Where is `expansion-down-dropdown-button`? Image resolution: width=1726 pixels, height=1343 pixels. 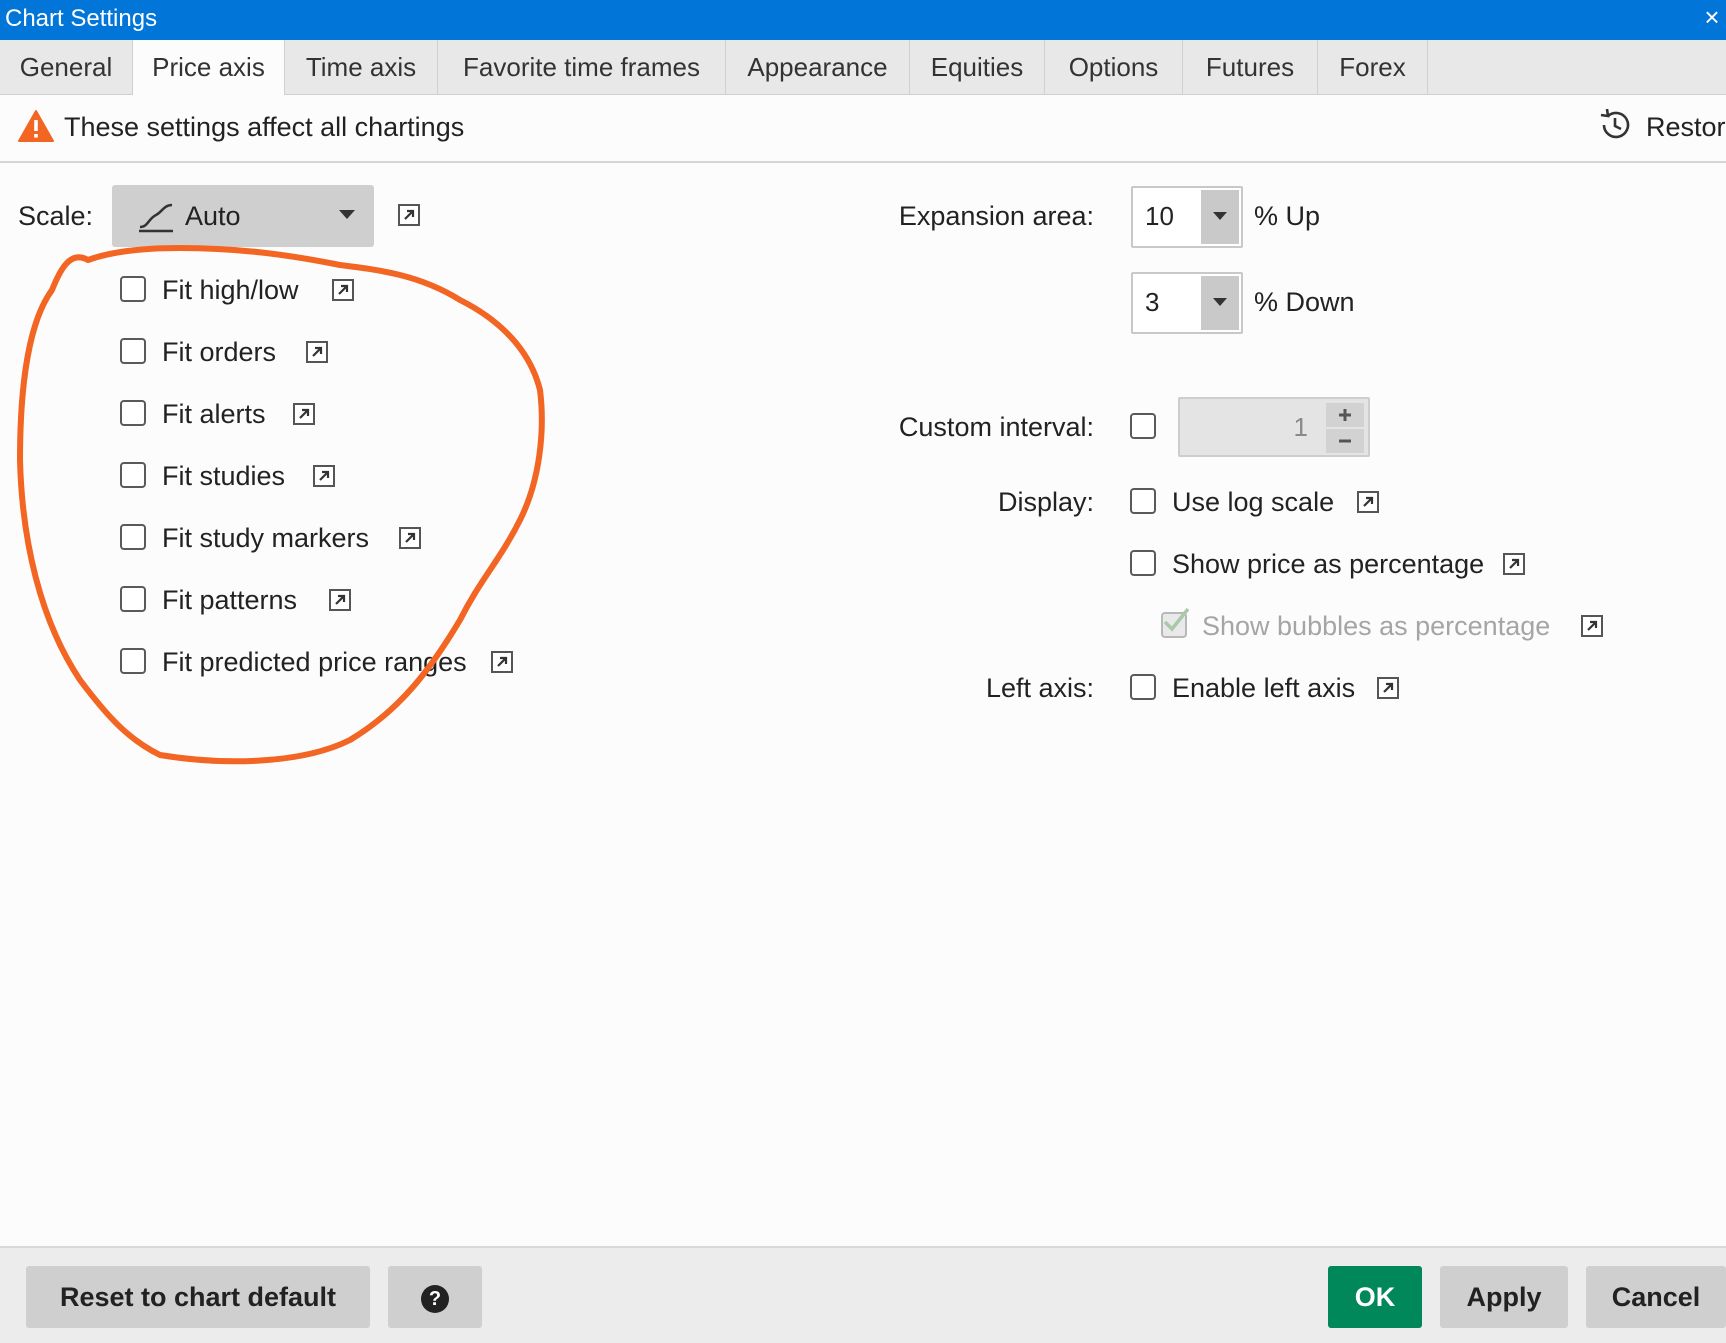
expansion-down-dropdown-button is located at coordinates (1220, 303).